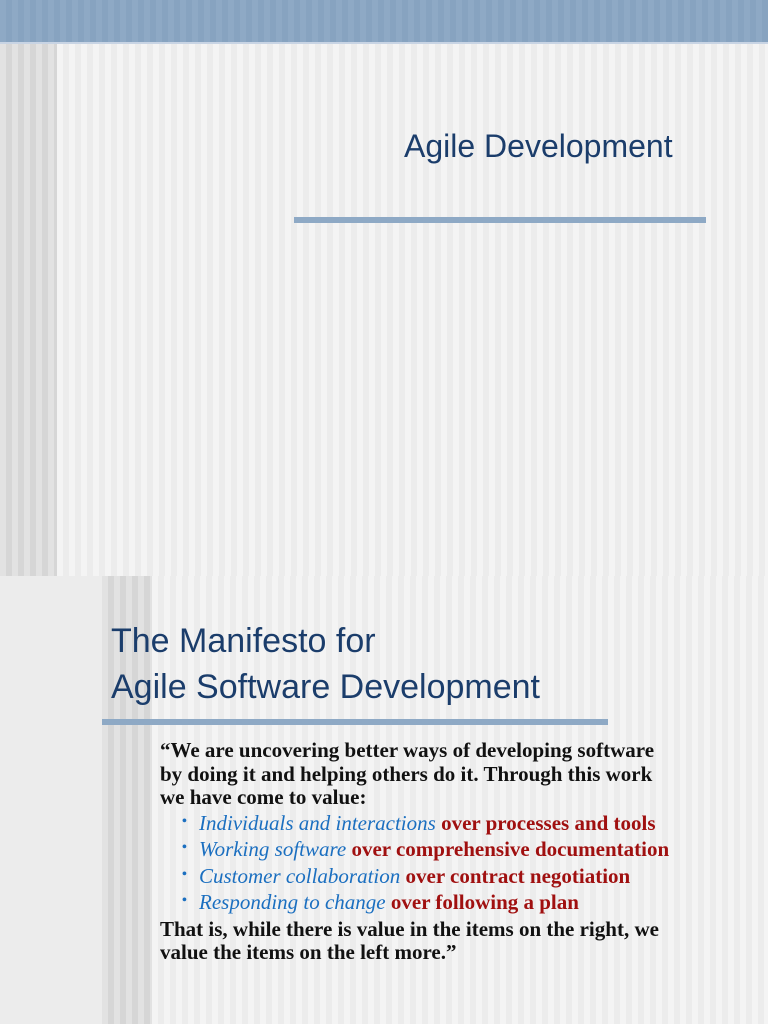 This screenshot has height=1024, width=768. What do you see at coordinates (510, 849) in the screenshot?
I see `over-item: over comprehensive documentation` at bounding box center [510, 849].